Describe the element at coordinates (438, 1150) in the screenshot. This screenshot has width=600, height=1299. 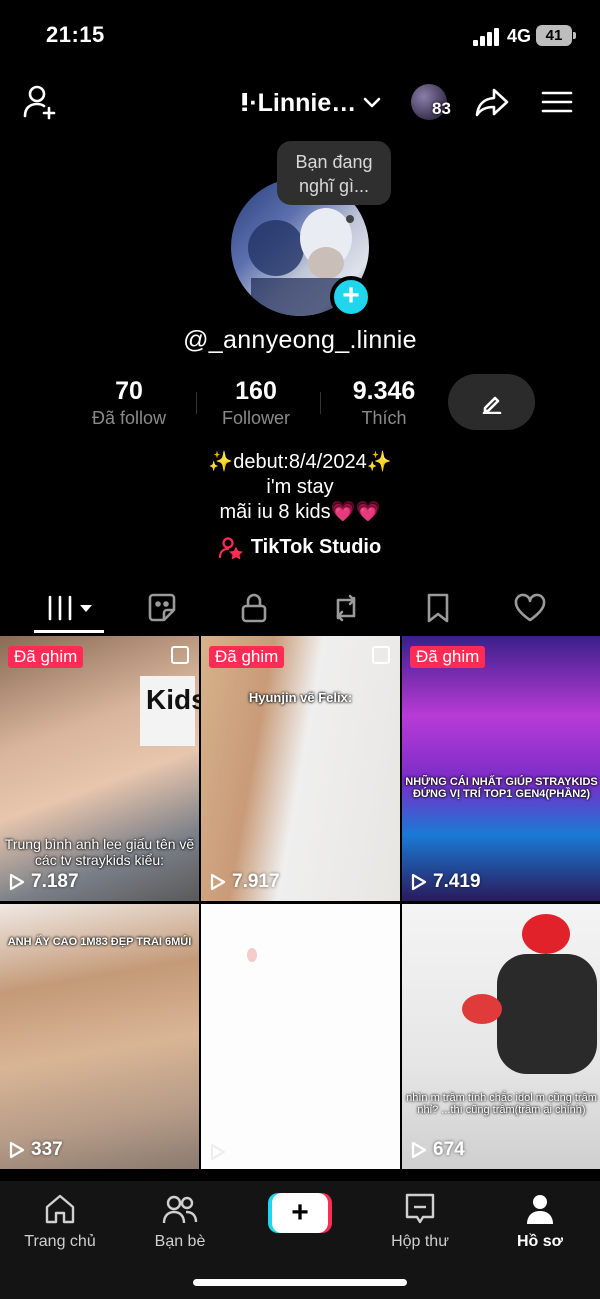
I see `view-count: 674` at that location.